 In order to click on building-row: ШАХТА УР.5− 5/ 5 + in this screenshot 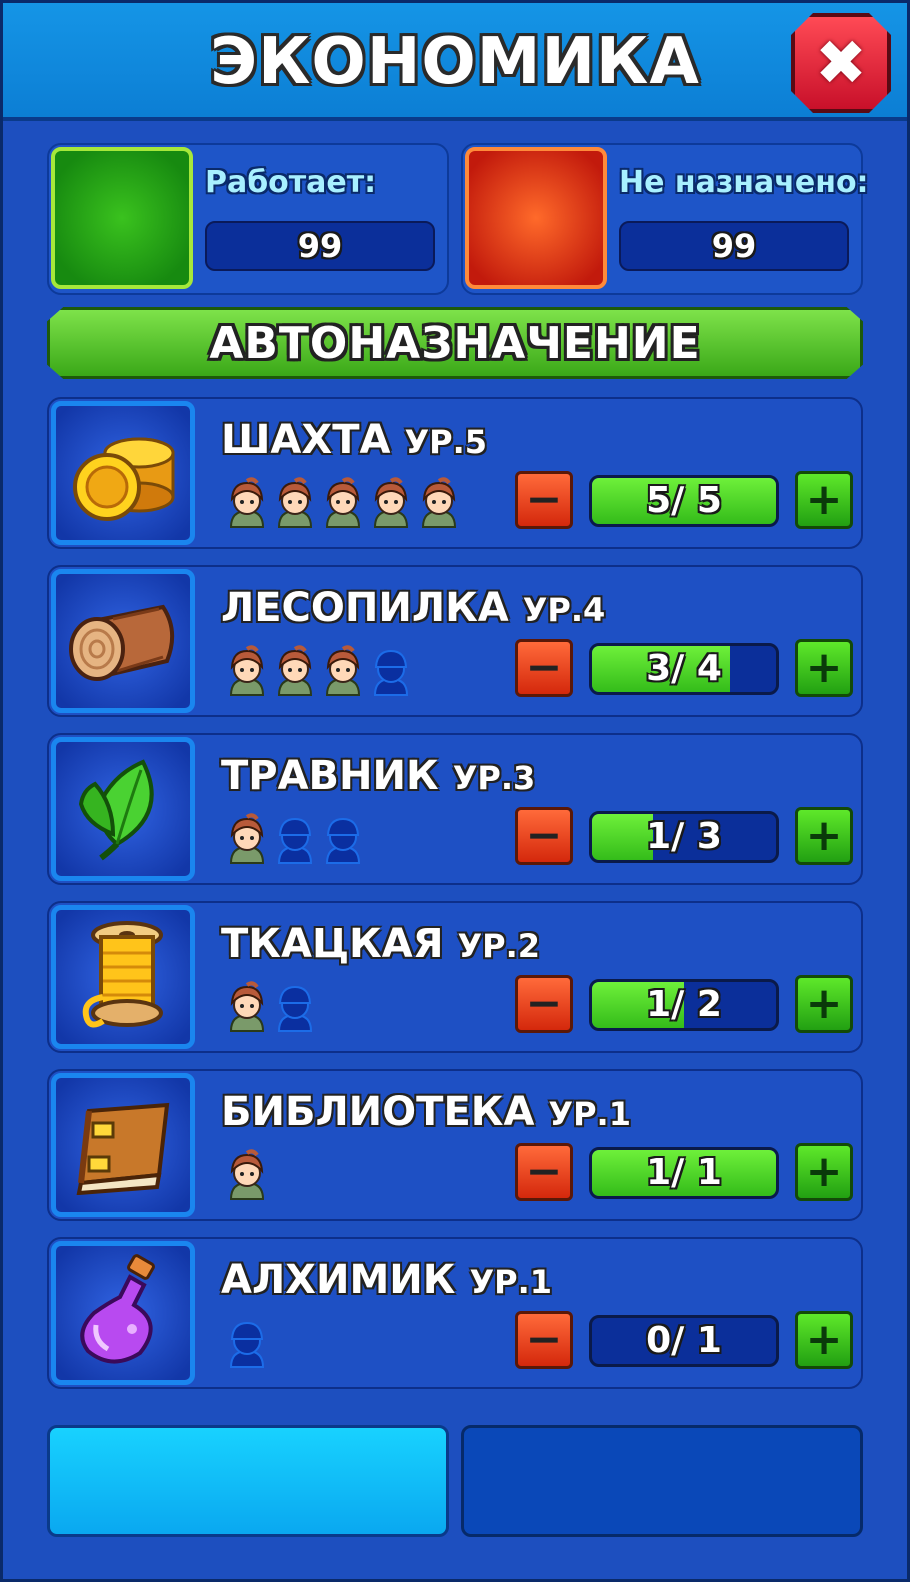, I will do `click(455, 473)`.